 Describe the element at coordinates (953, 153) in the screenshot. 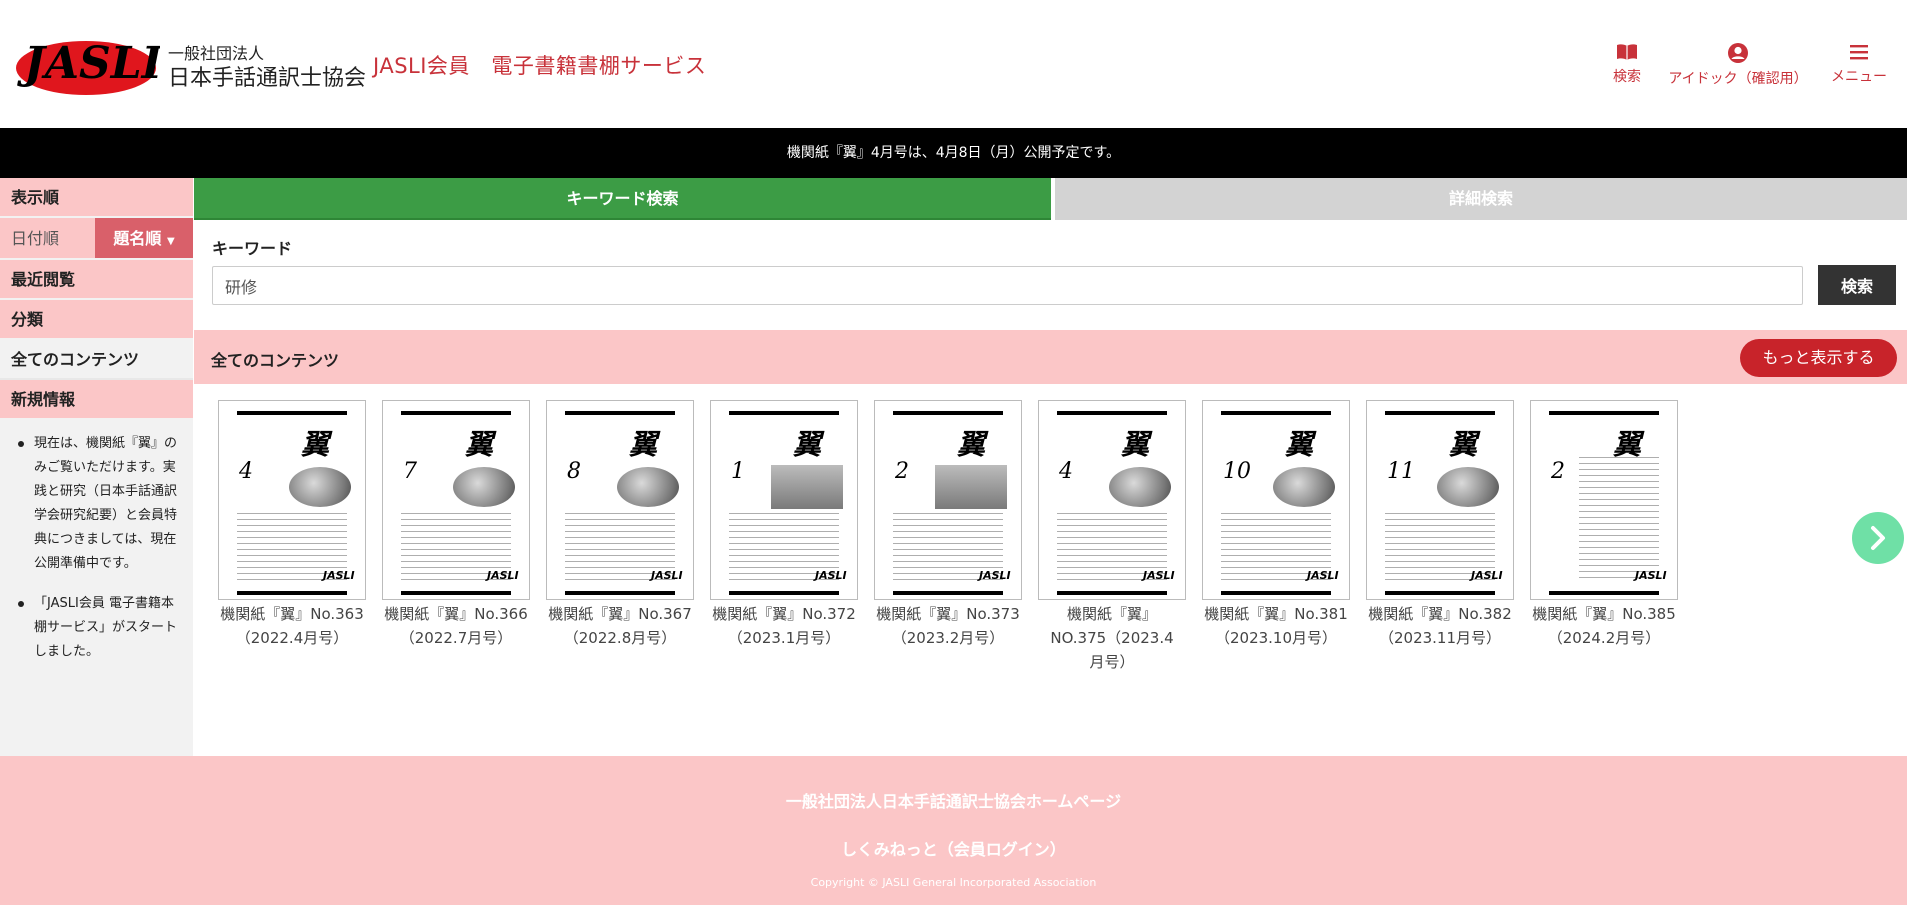

I see `announcement-bar: 機関紙『翼』4月号は、4月8日（月）公開予定です。` at that location.